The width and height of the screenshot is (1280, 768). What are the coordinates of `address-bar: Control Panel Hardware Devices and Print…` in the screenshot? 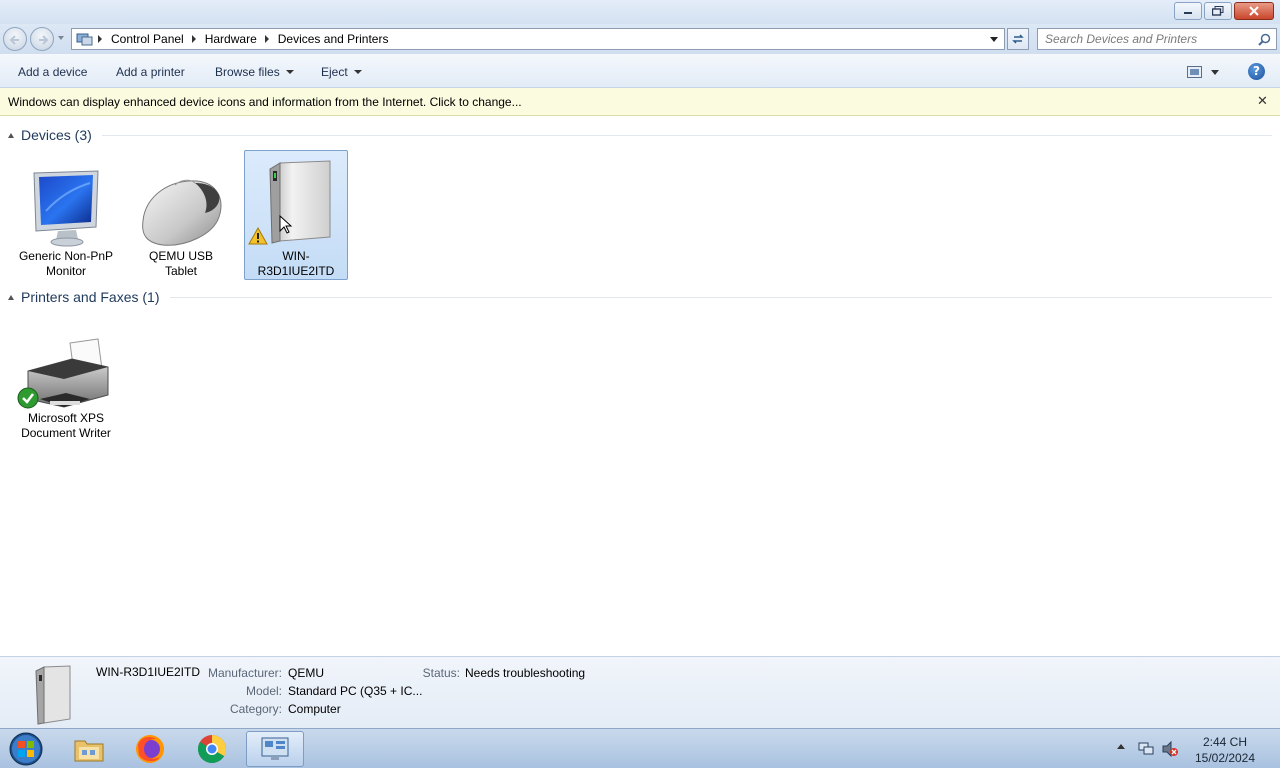 It's located at (538, 39).